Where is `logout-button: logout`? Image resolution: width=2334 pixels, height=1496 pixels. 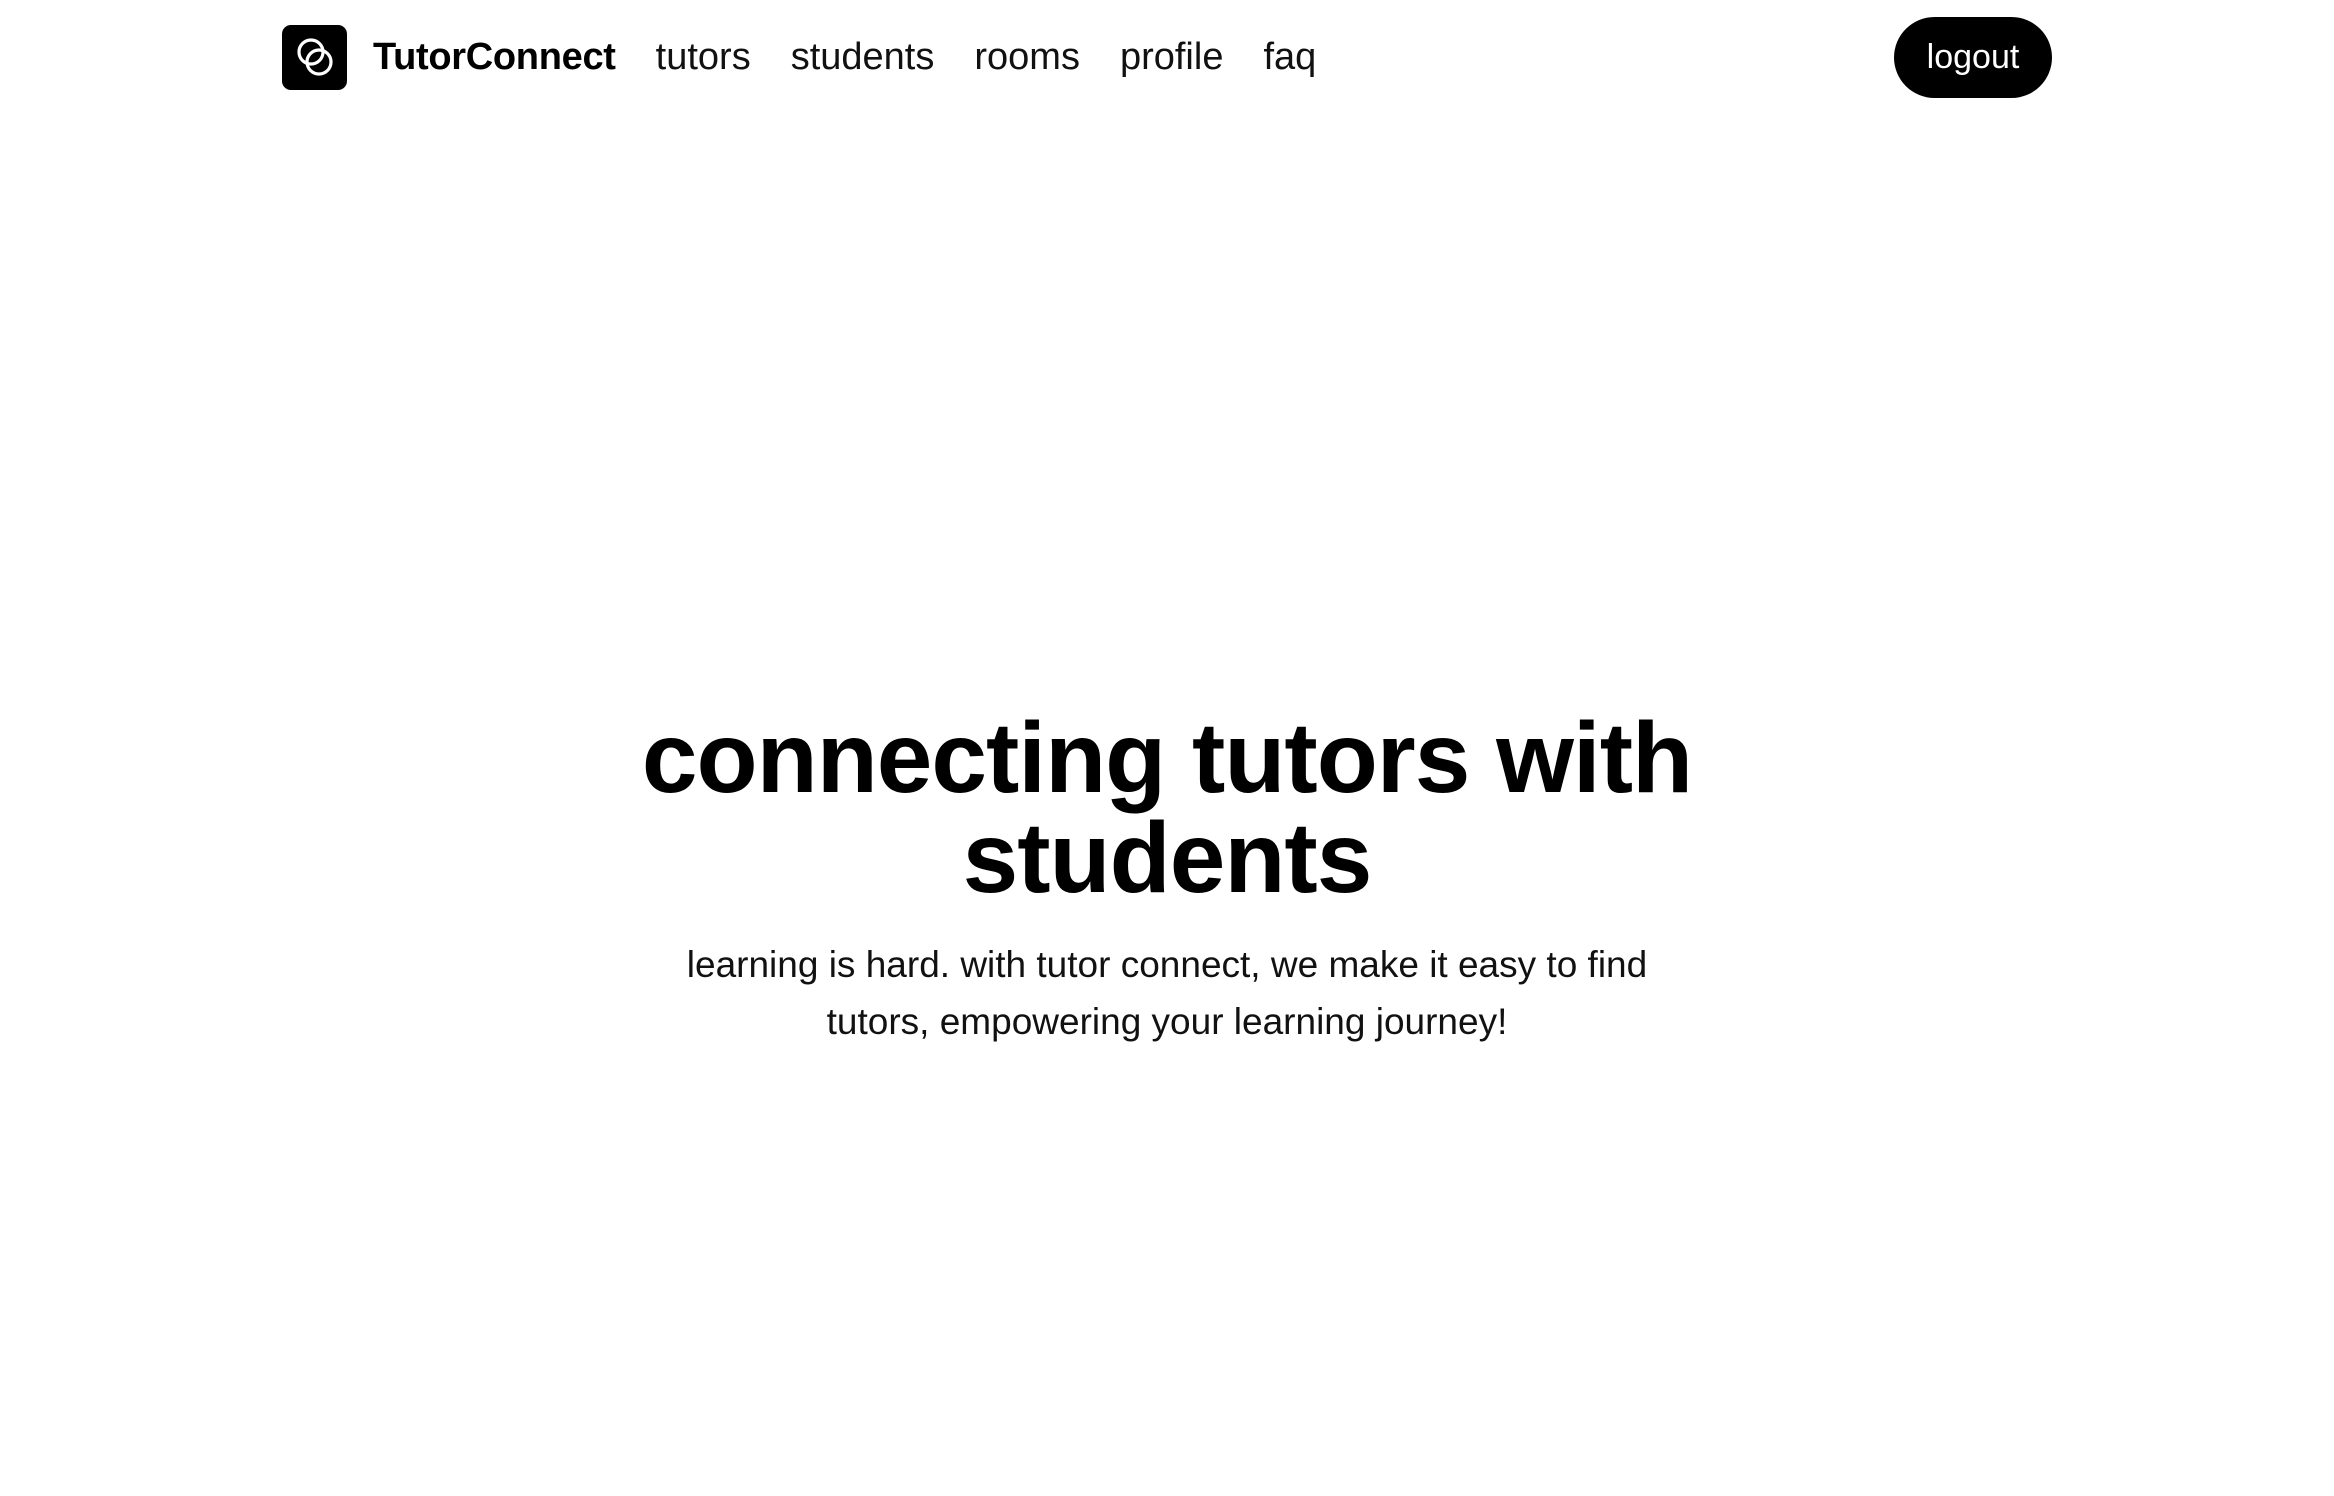 logout-button: logout is located at coordinates (1973, 57).